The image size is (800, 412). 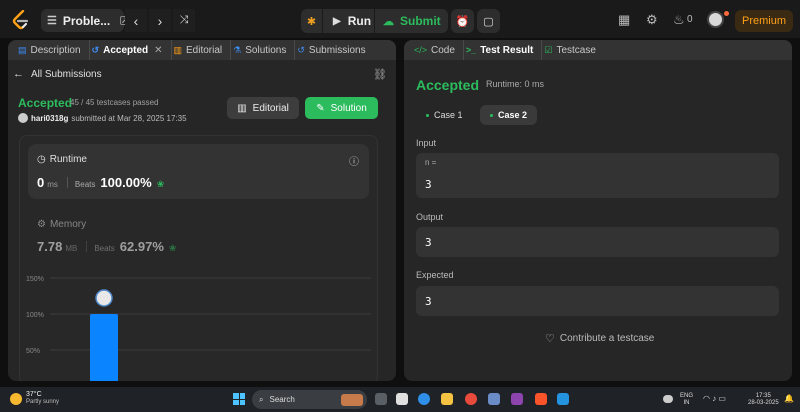 I want to click on problem-list-button: ☰ Proble... ↗, so click(x=85, y=20).